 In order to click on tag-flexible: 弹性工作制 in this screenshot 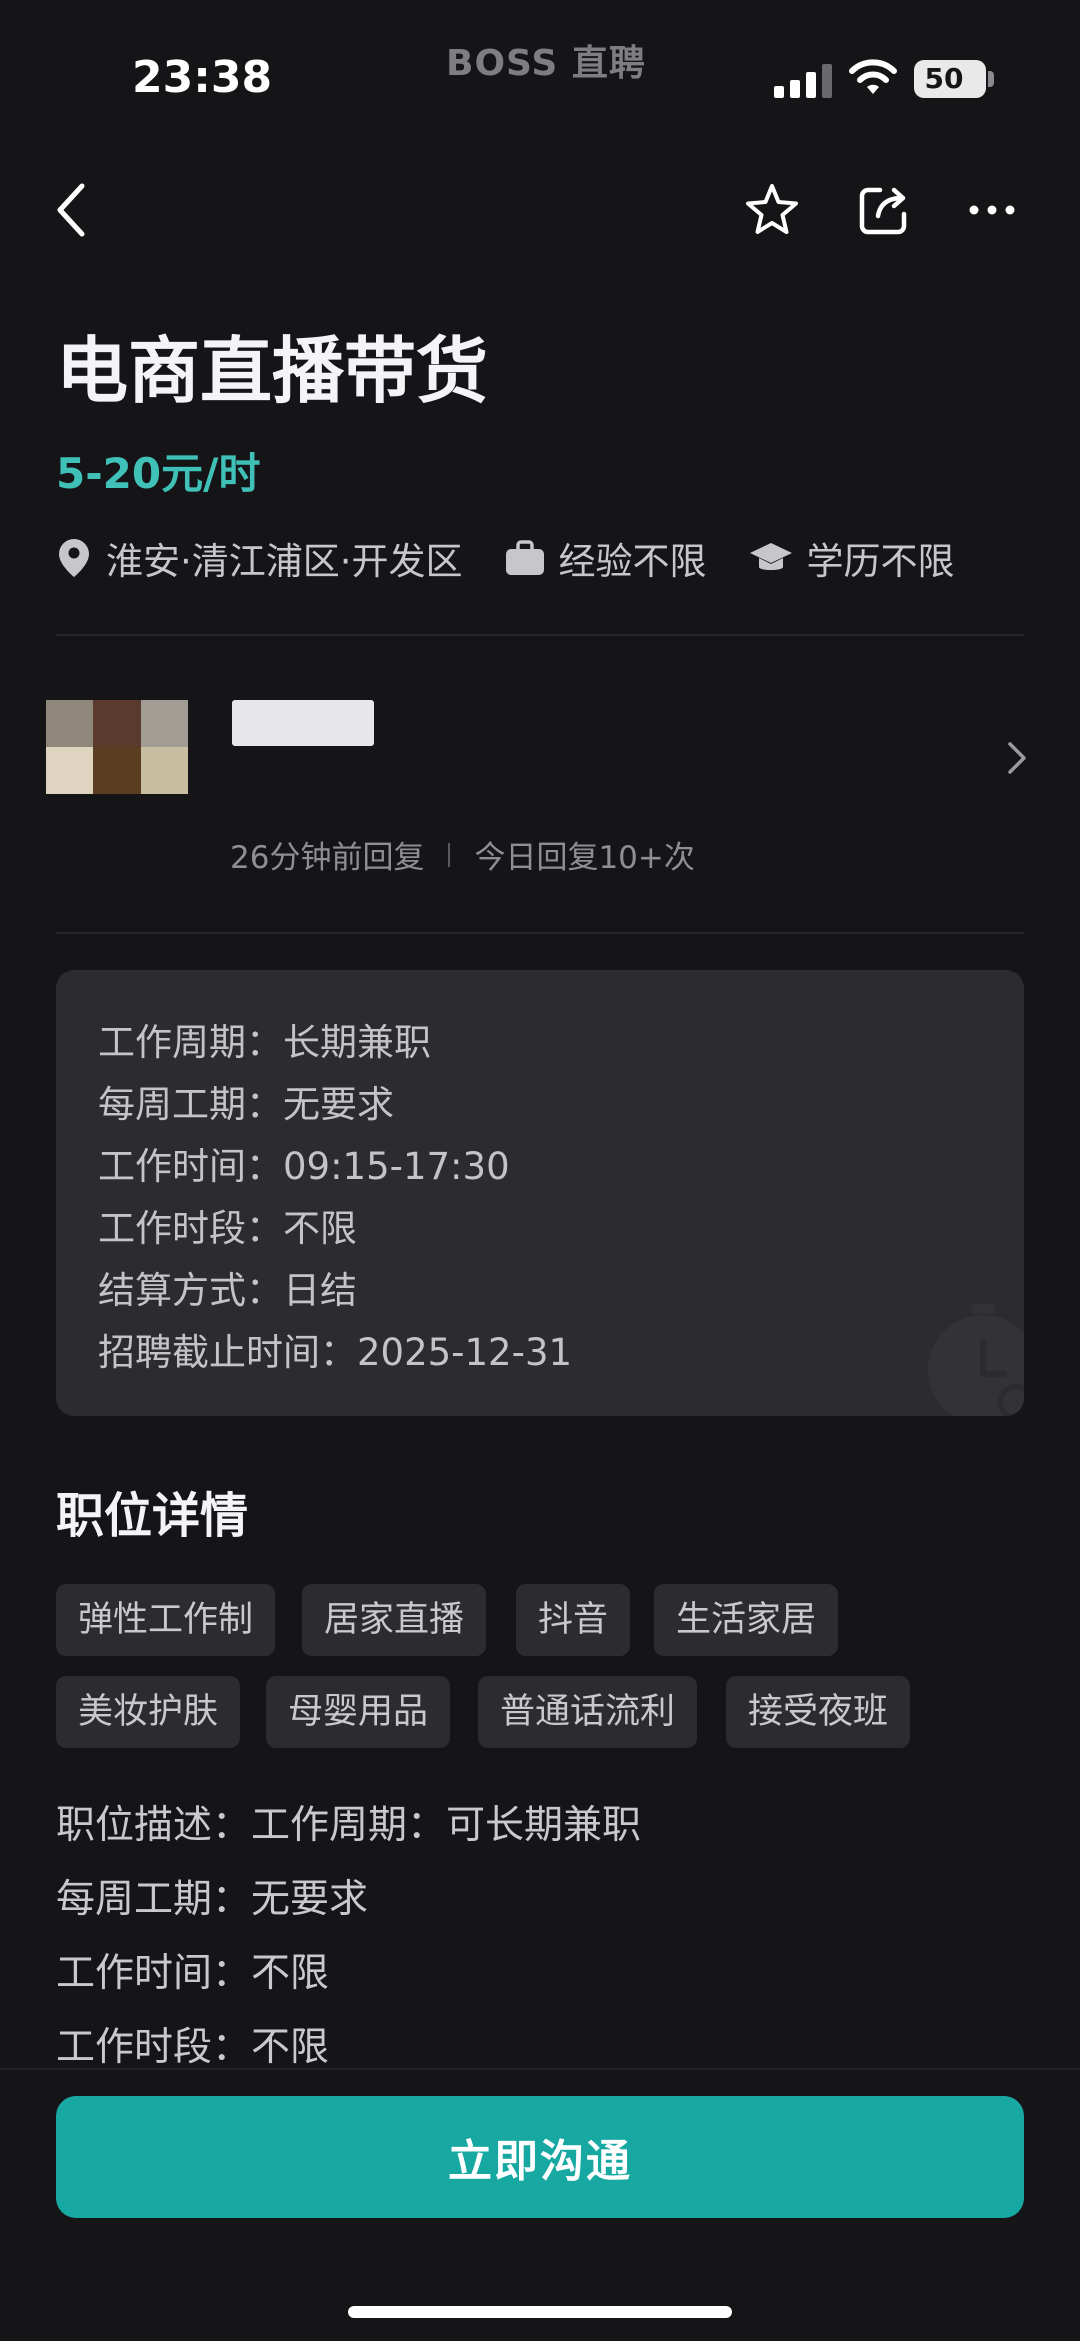, I will do `click(166, 1620)`.